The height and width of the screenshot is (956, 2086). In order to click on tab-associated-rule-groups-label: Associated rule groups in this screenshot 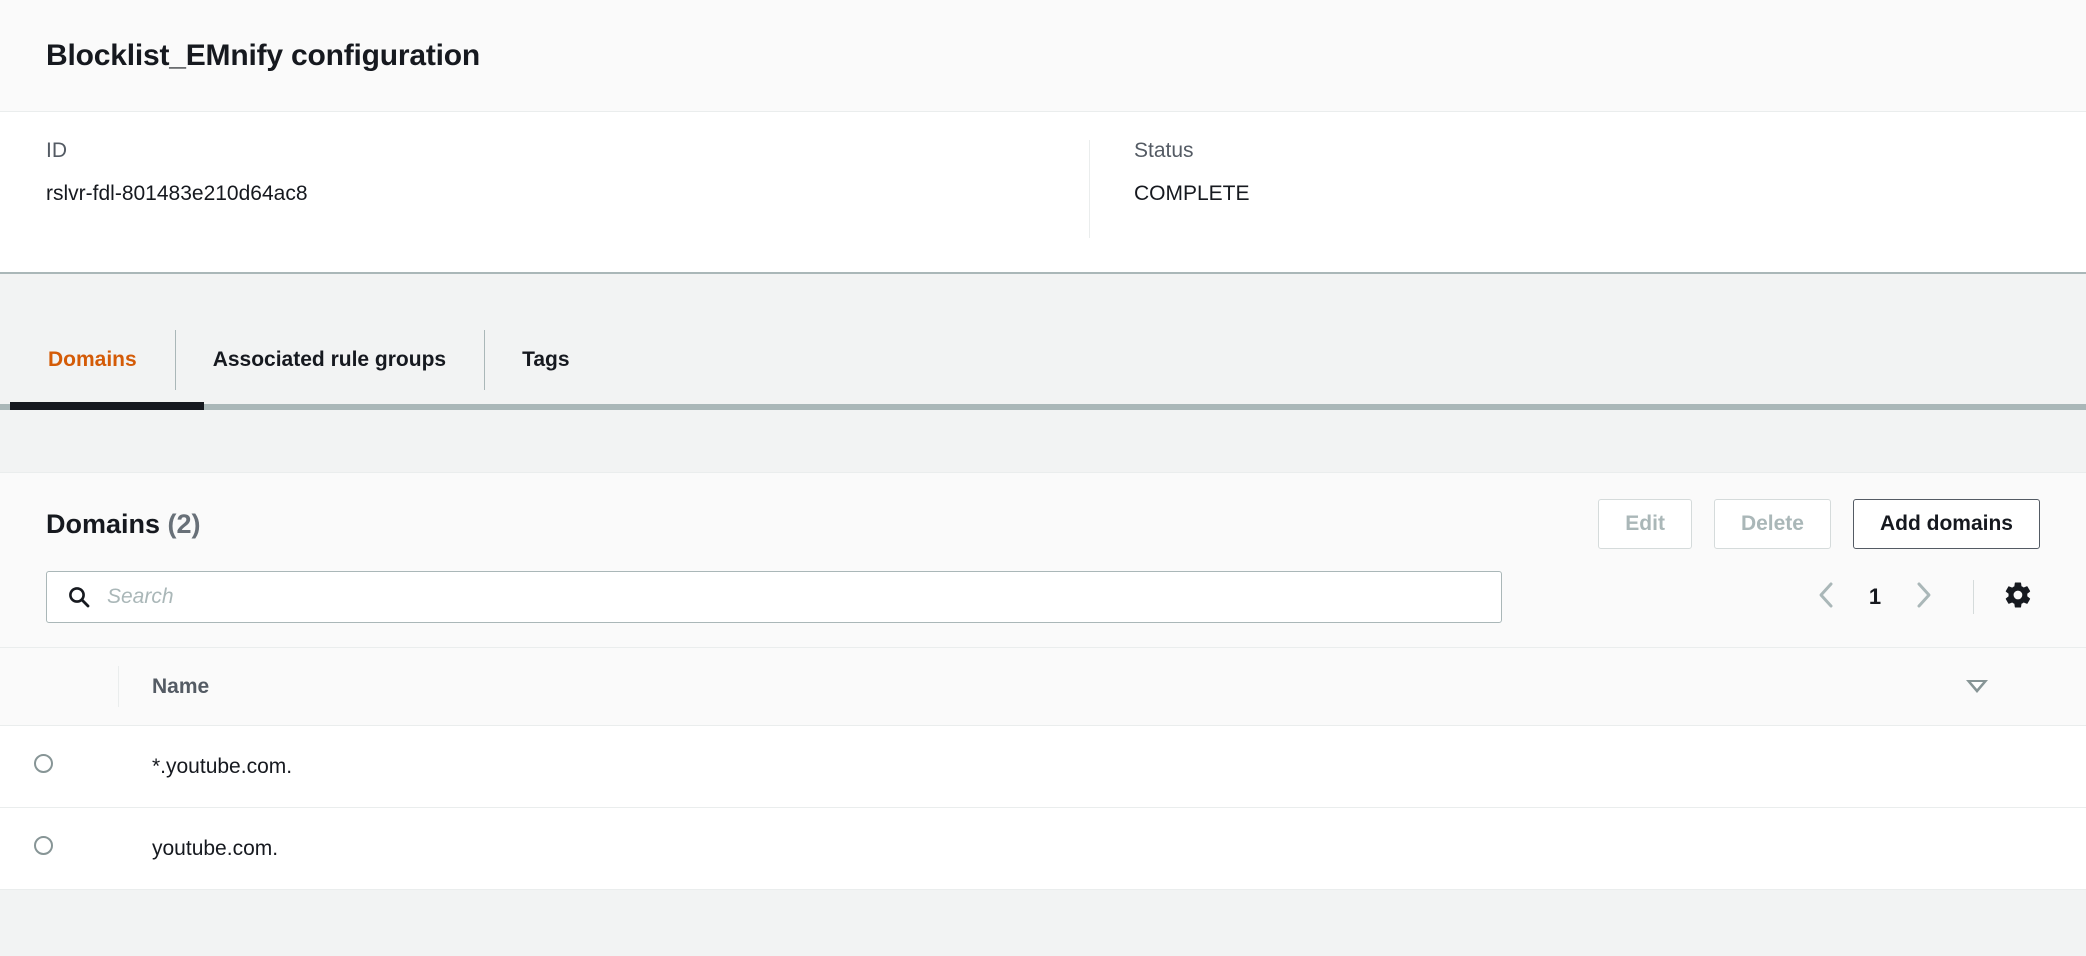, I will do `click(329, 359)`.